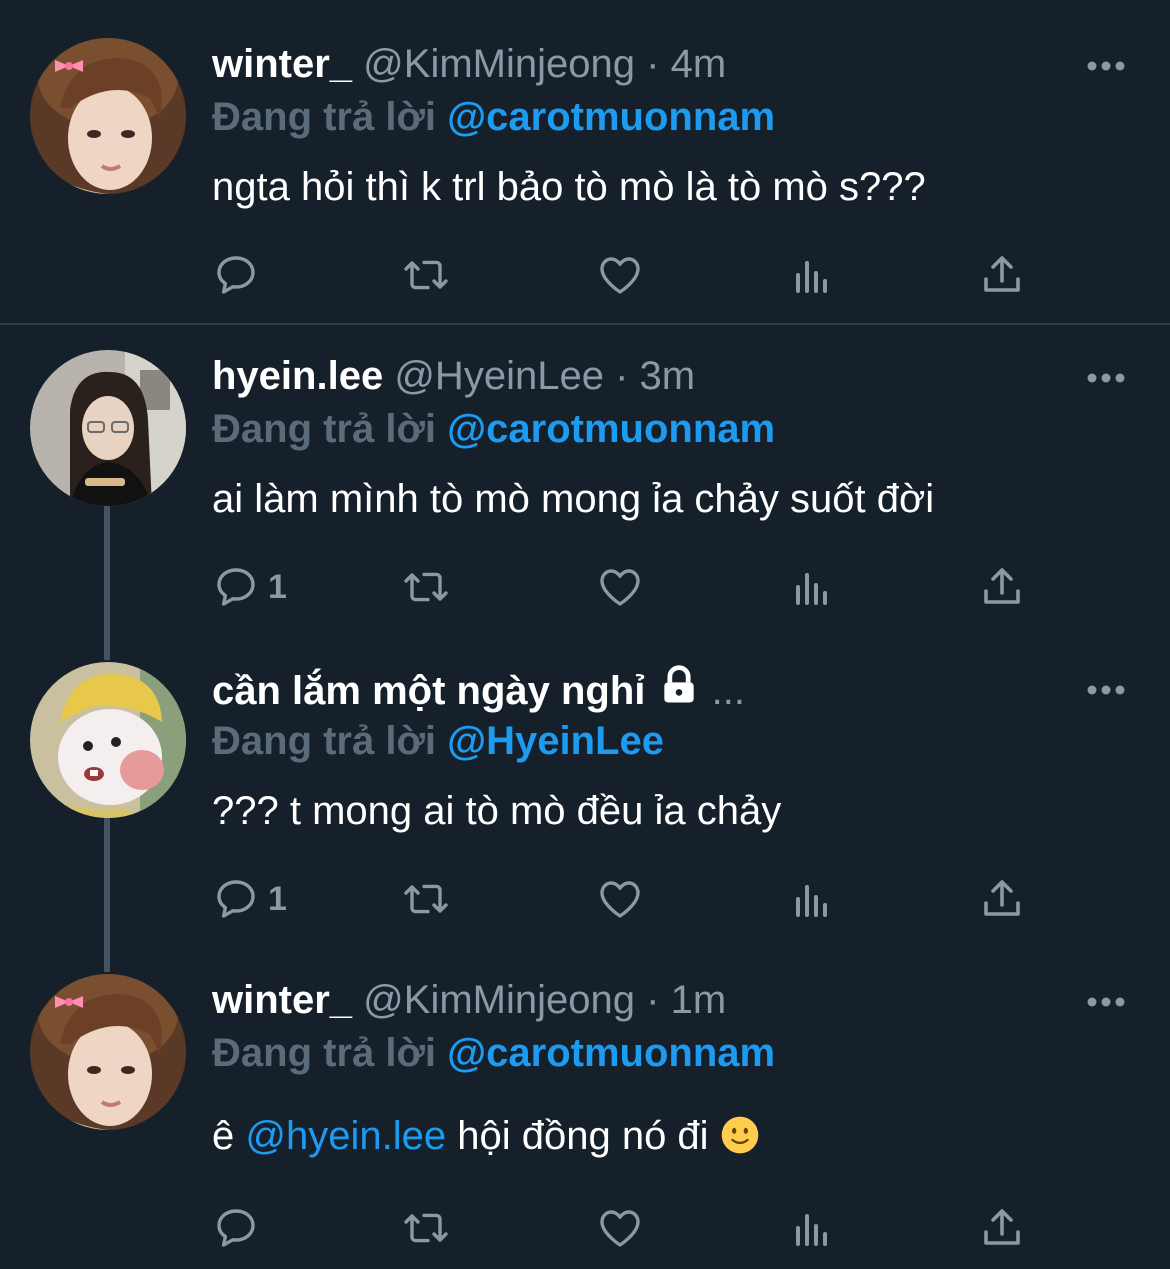  I want to click on tweet-divider, so click(585, 324).